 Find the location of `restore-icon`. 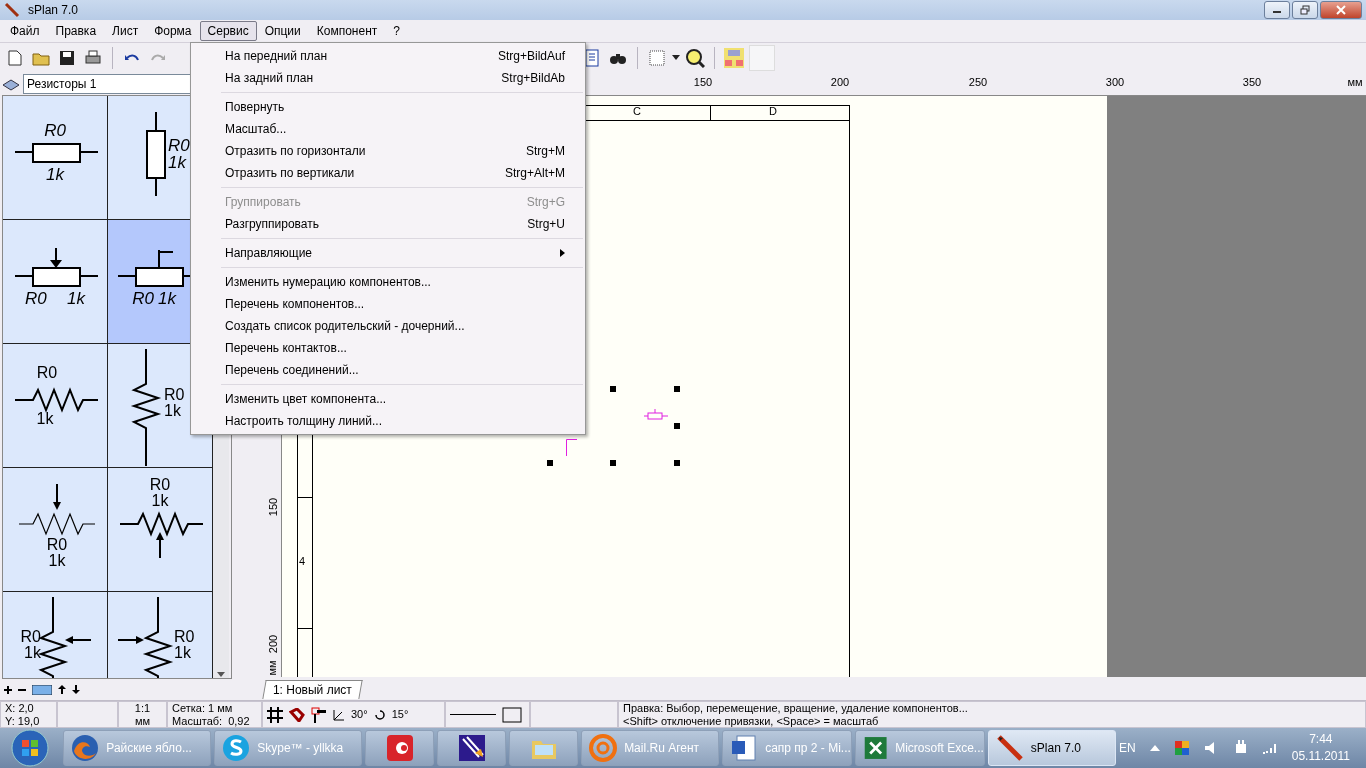

restore-icon is located at coordinates (1305, 10).